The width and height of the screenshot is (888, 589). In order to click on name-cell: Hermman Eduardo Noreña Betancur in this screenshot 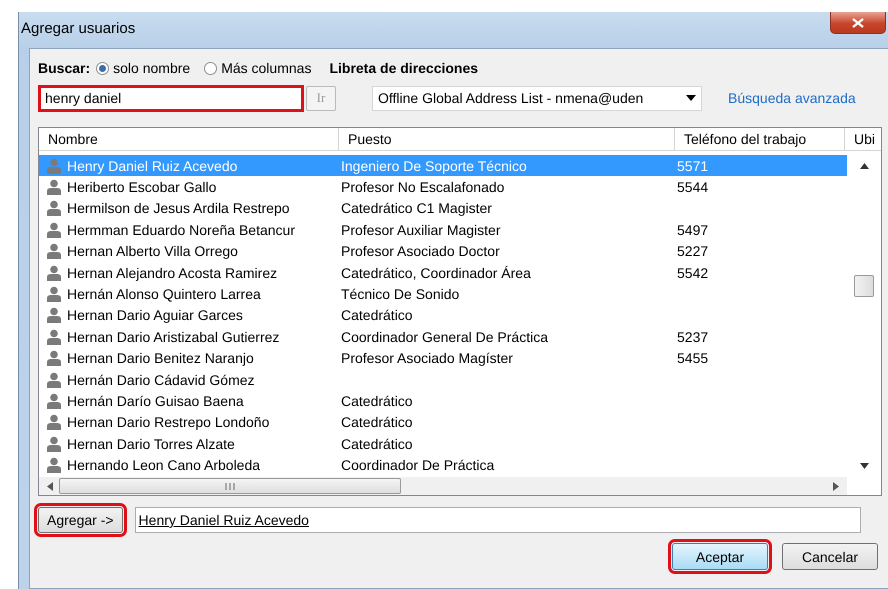, I will do `click(181, 230)`.